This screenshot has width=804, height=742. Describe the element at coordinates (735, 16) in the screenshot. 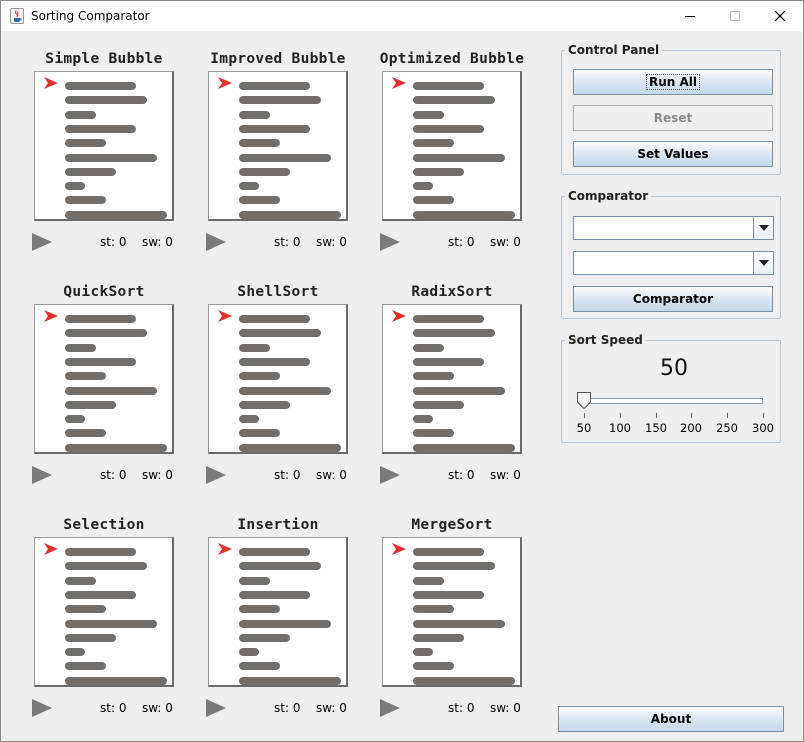

I see `maximize-button` at that location.